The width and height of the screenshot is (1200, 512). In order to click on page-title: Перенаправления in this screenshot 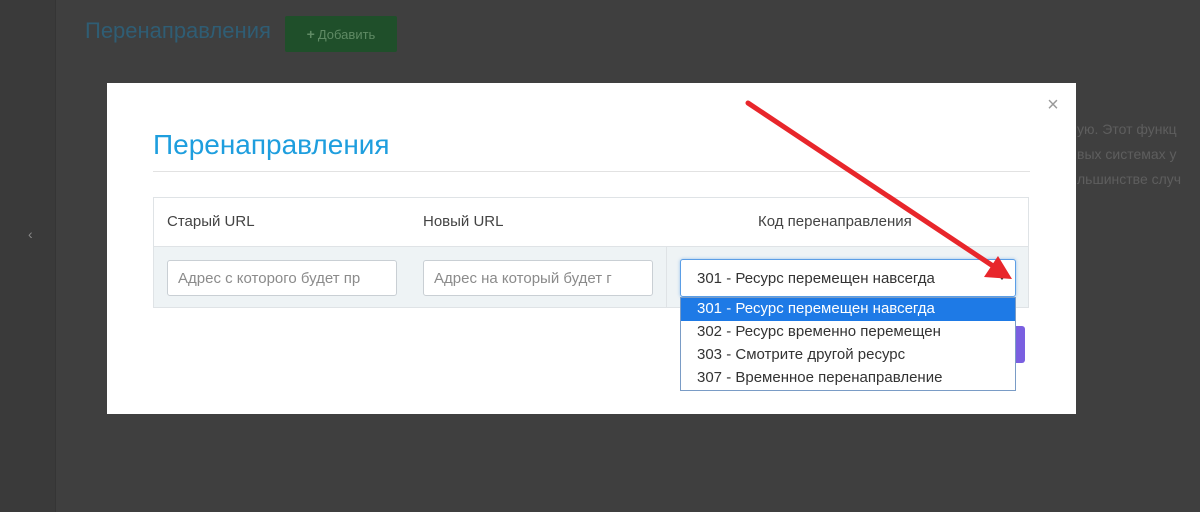, I will do `click(178, 30)`.